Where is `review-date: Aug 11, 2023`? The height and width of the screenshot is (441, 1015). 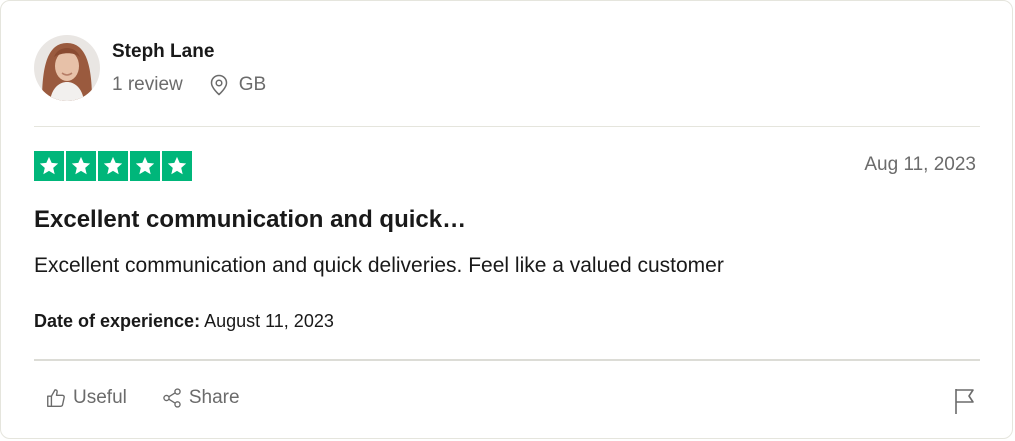
review-date: Aug 11, 2023 is located at coordinates (920, 164).